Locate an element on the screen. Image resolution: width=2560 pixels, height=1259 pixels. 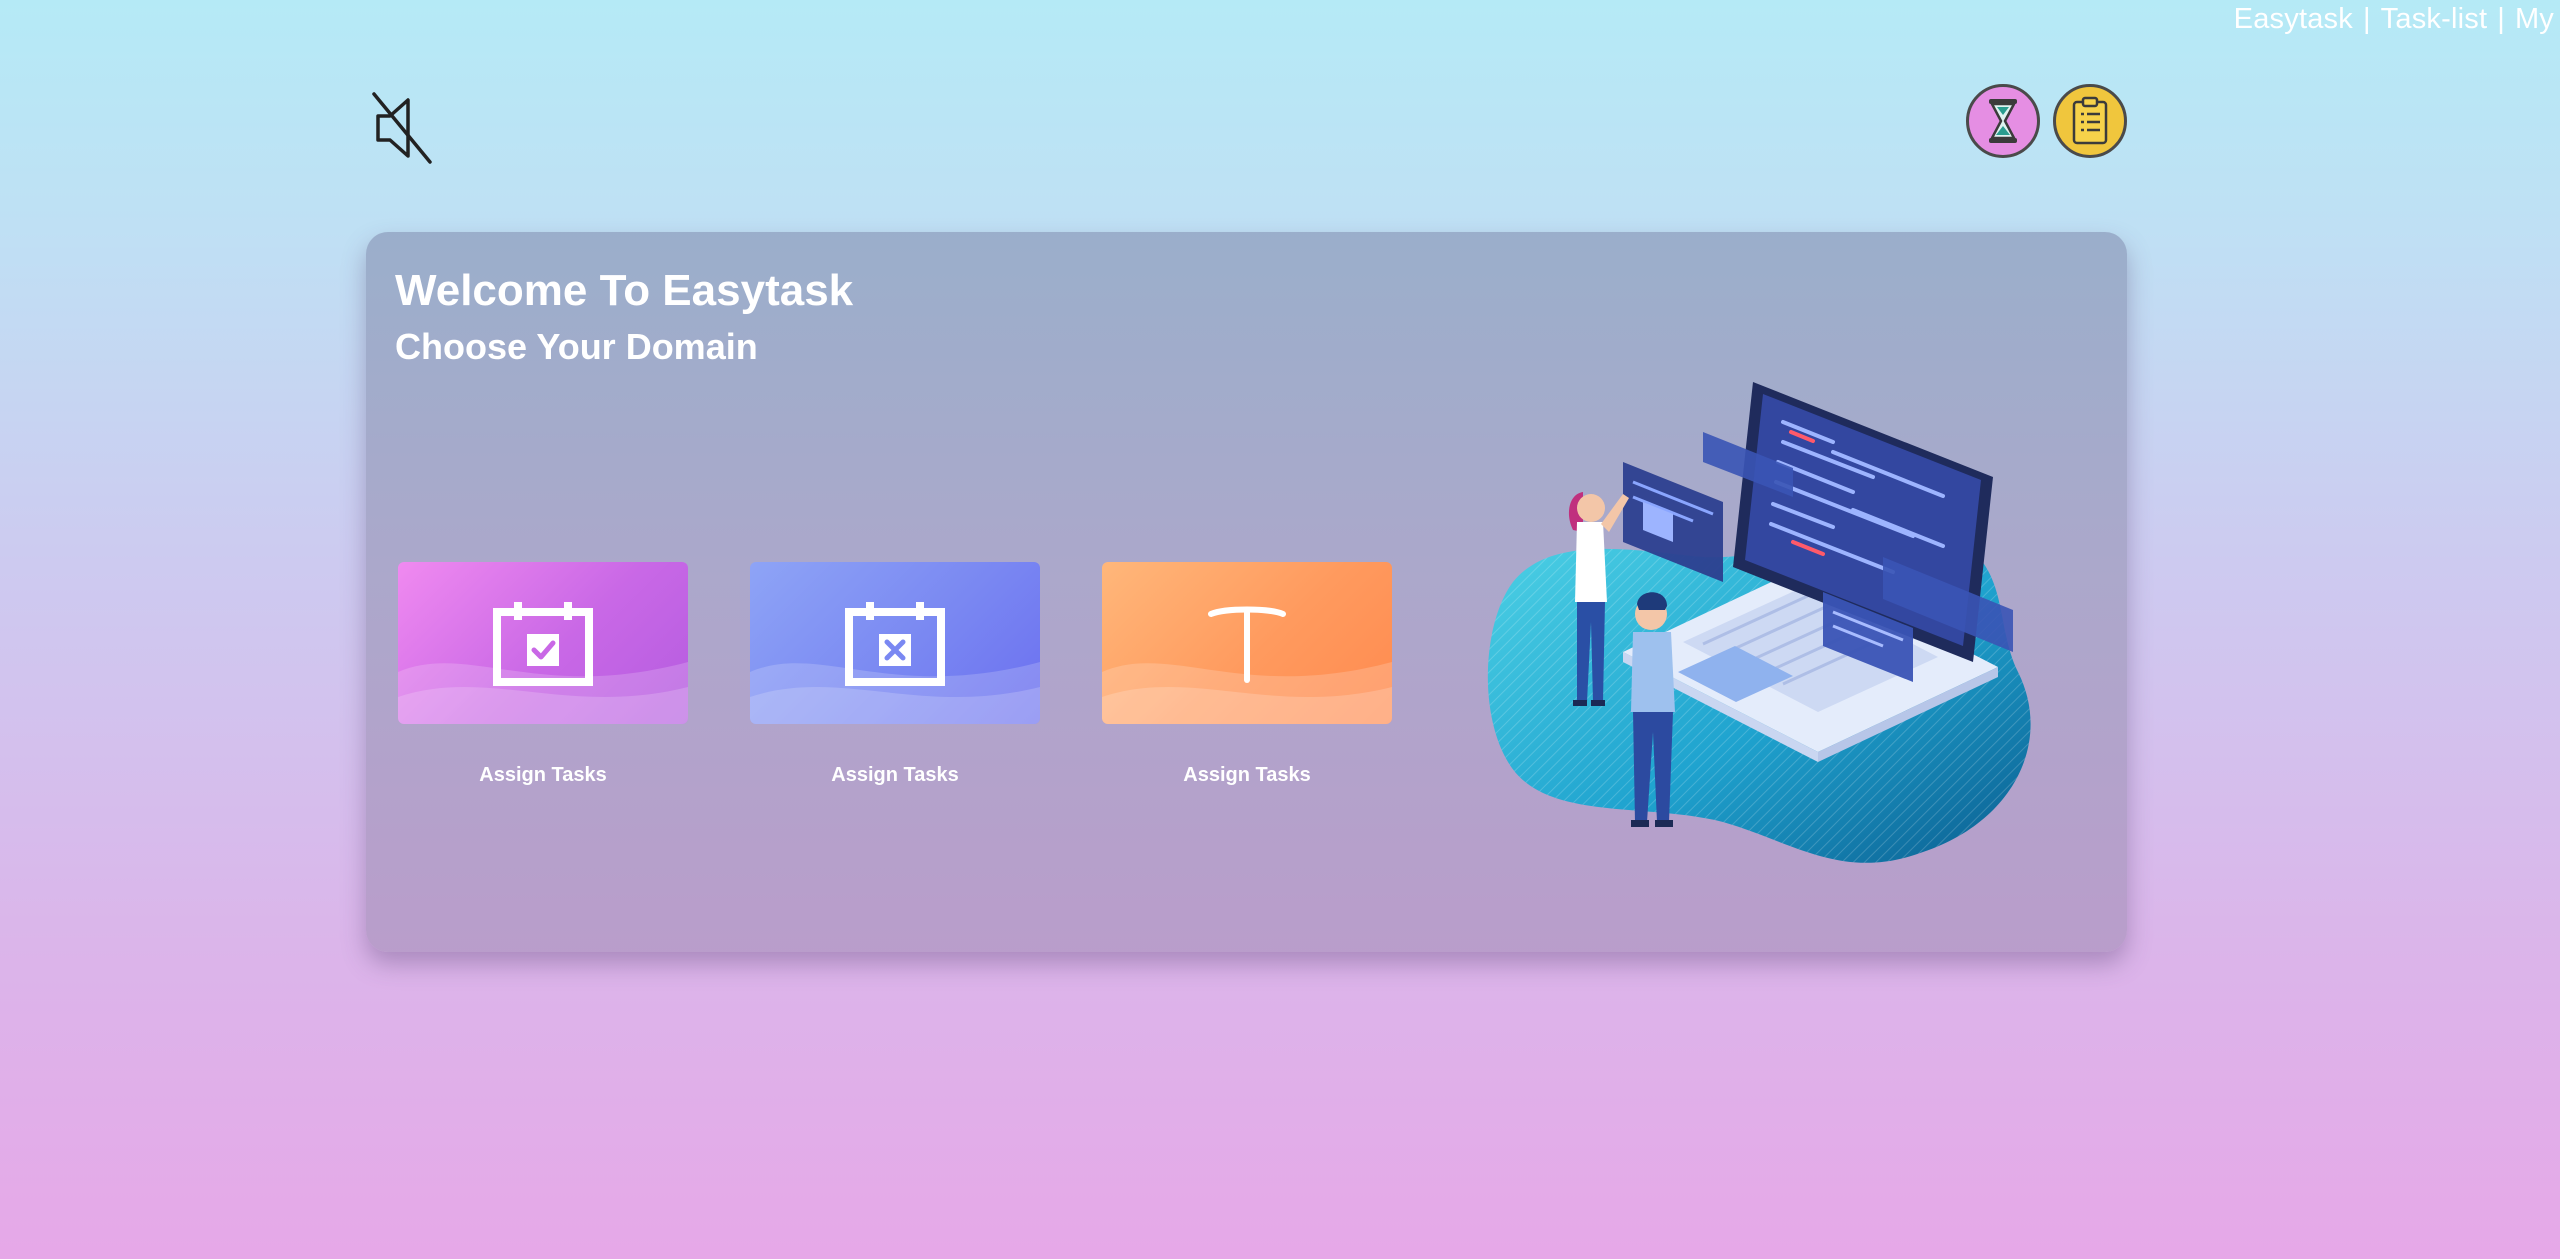
domain-option-1: Assign Tasks is located at coordinates (543, 674).